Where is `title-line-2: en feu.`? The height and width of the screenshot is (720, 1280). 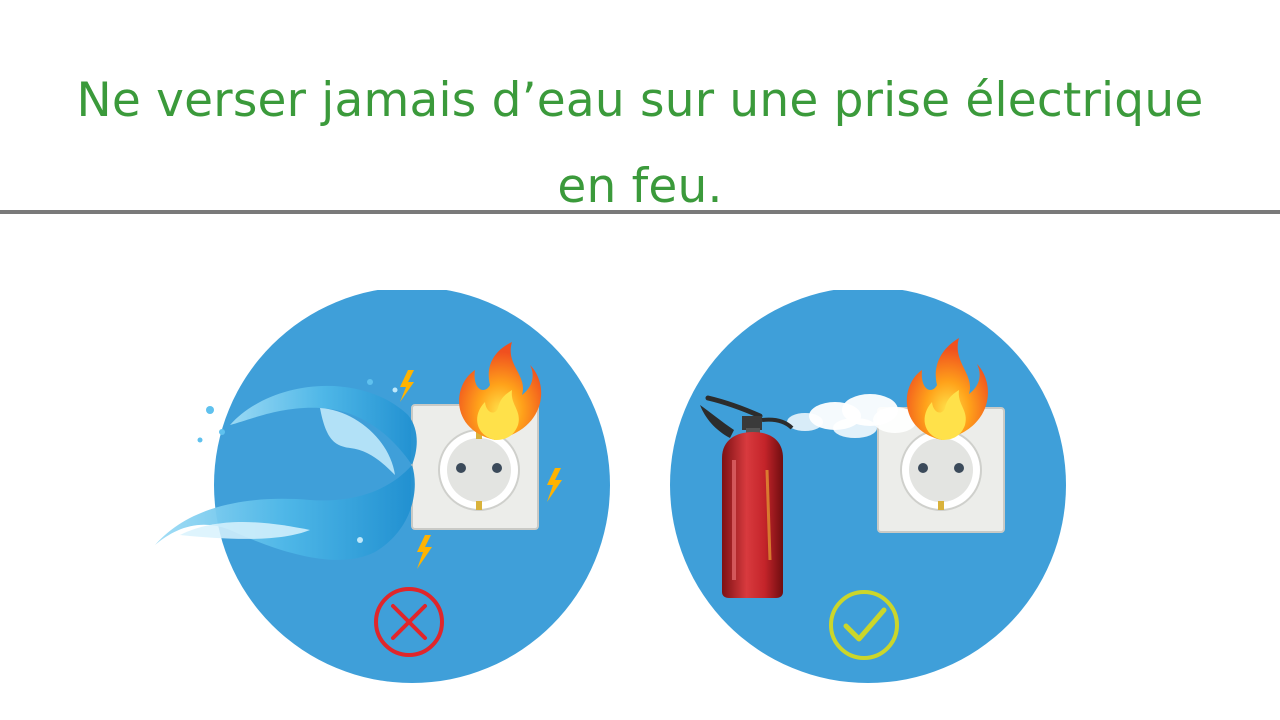
title-line-2: en feu. is located at coordinates (640, 186).